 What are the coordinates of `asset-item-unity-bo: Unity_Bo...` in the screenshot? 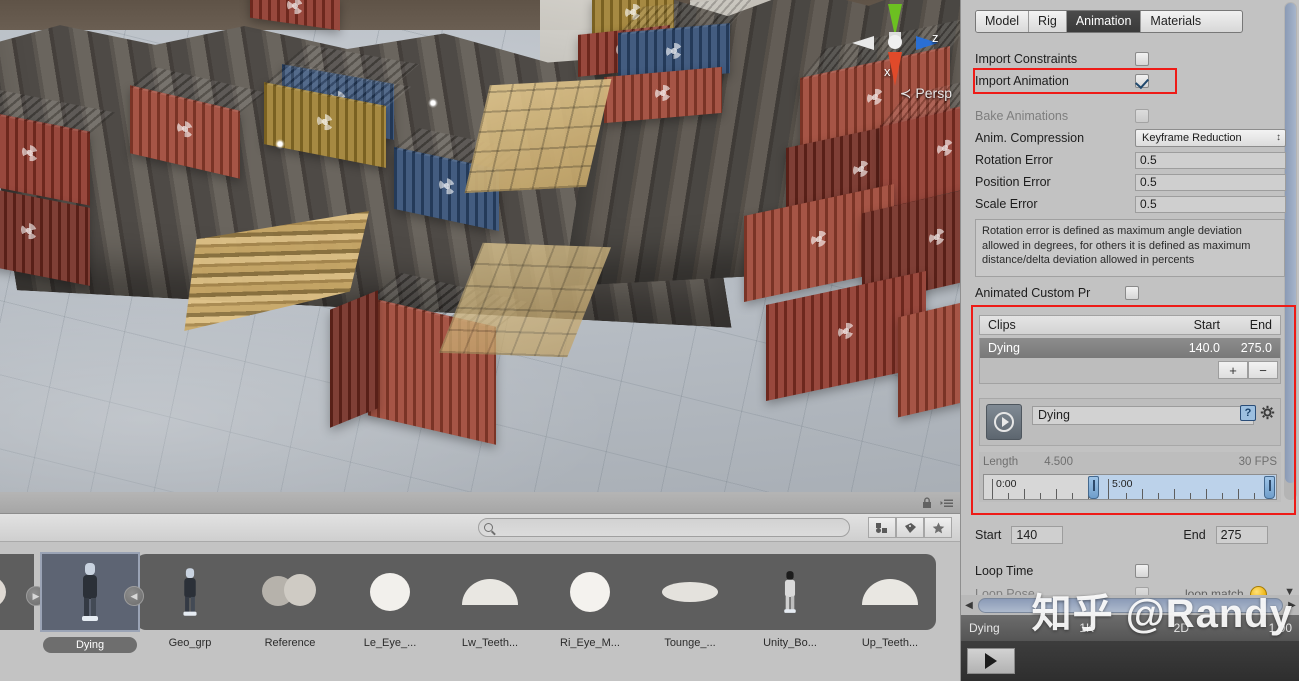 It's located at (790, 604).